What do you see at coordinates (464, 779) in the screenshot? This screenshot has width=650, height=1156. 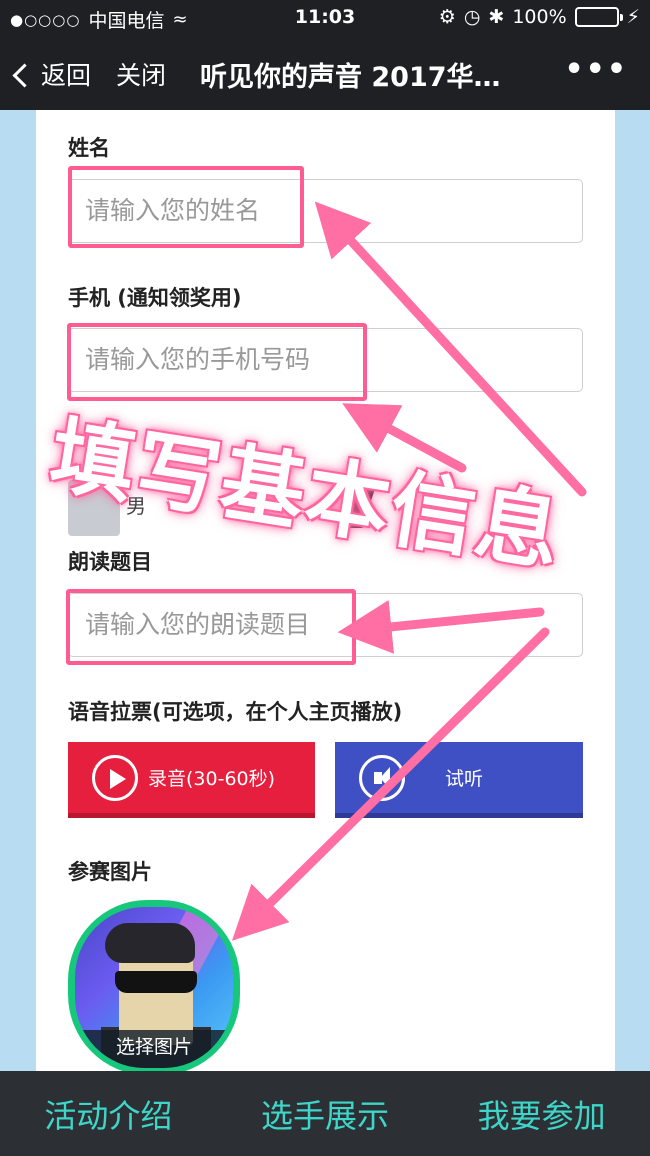 I see `listen-label: 试听` at bounding box center [464, 779].